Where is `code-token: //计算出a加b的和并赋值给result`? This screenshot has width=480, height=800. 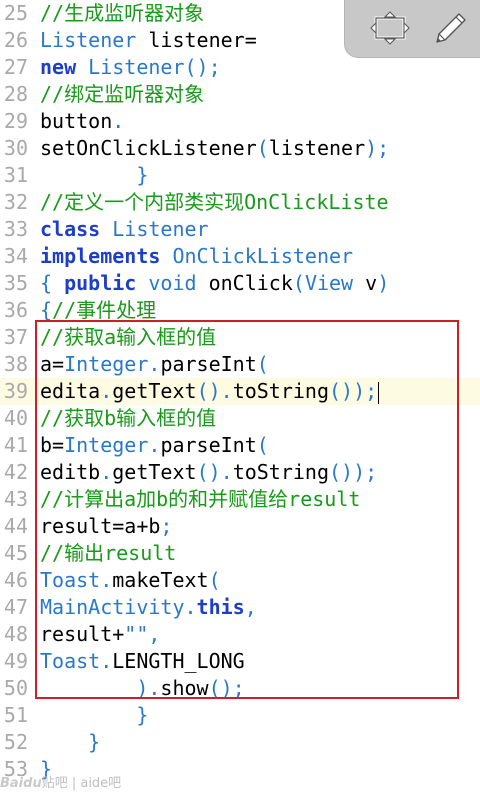
code-token: //计算出a加b的和并赋值给result is located at coordinates (200, 499).